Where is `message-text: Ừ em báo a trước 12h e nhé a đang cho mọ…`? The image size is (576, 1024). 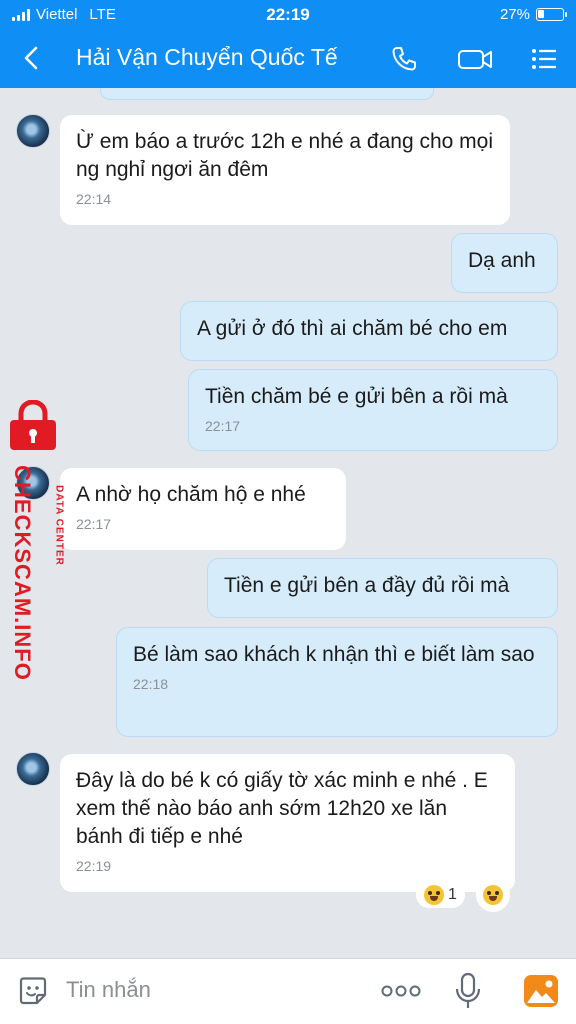
message-text: Ừ em báo a trước 12h e nhé a đang cho mọ… is located at coordinates (285, 155).